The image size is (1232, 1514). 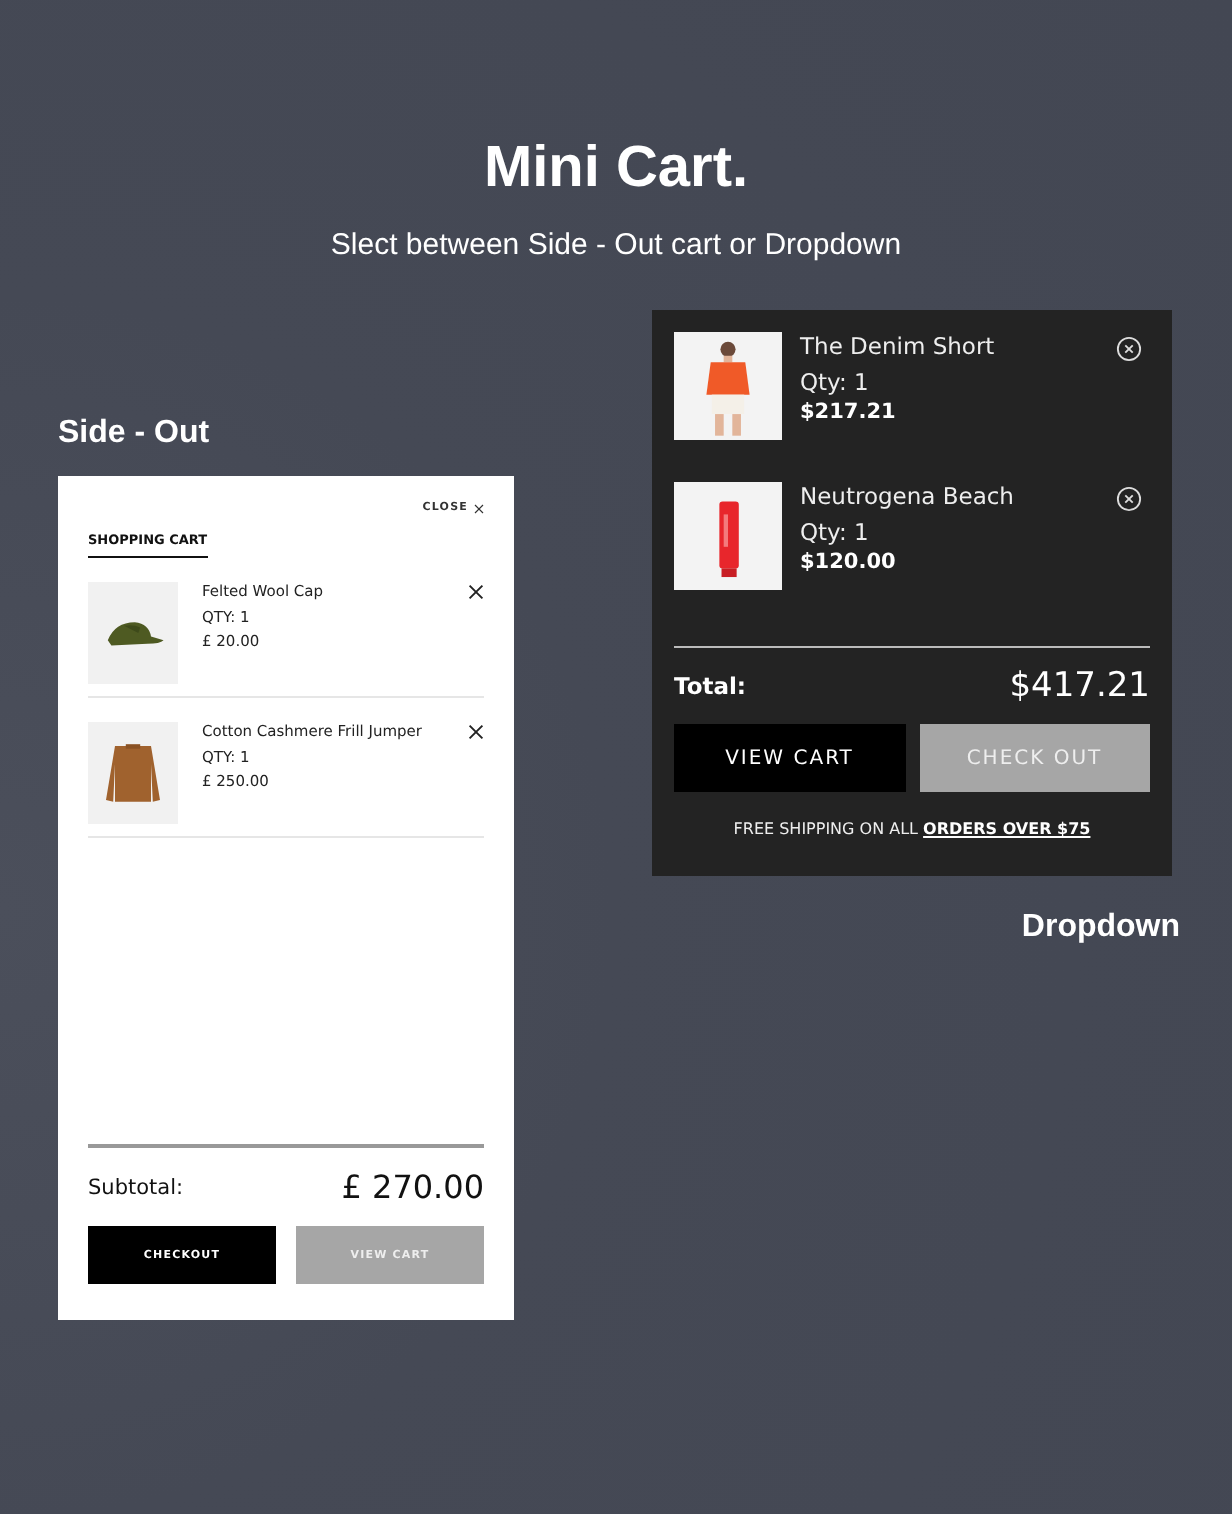 What do you see at coordinates (710, 686) in the screenshot?
I see `total-label: Total:` at bounding box center [710, 686].